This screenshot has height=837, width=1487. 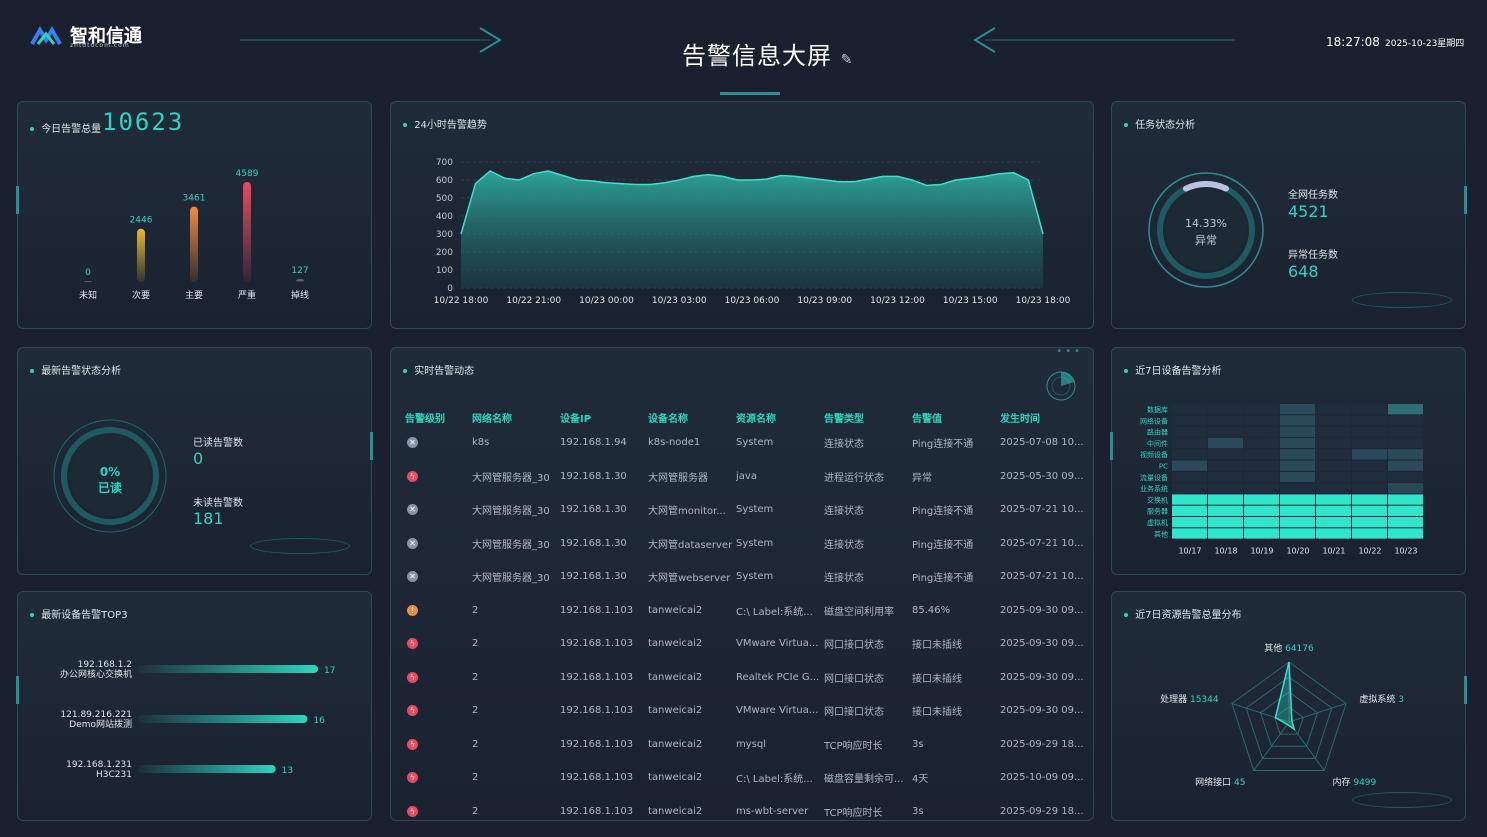 I want to click on top3-value-label: 16, so click(x=319, y=721).